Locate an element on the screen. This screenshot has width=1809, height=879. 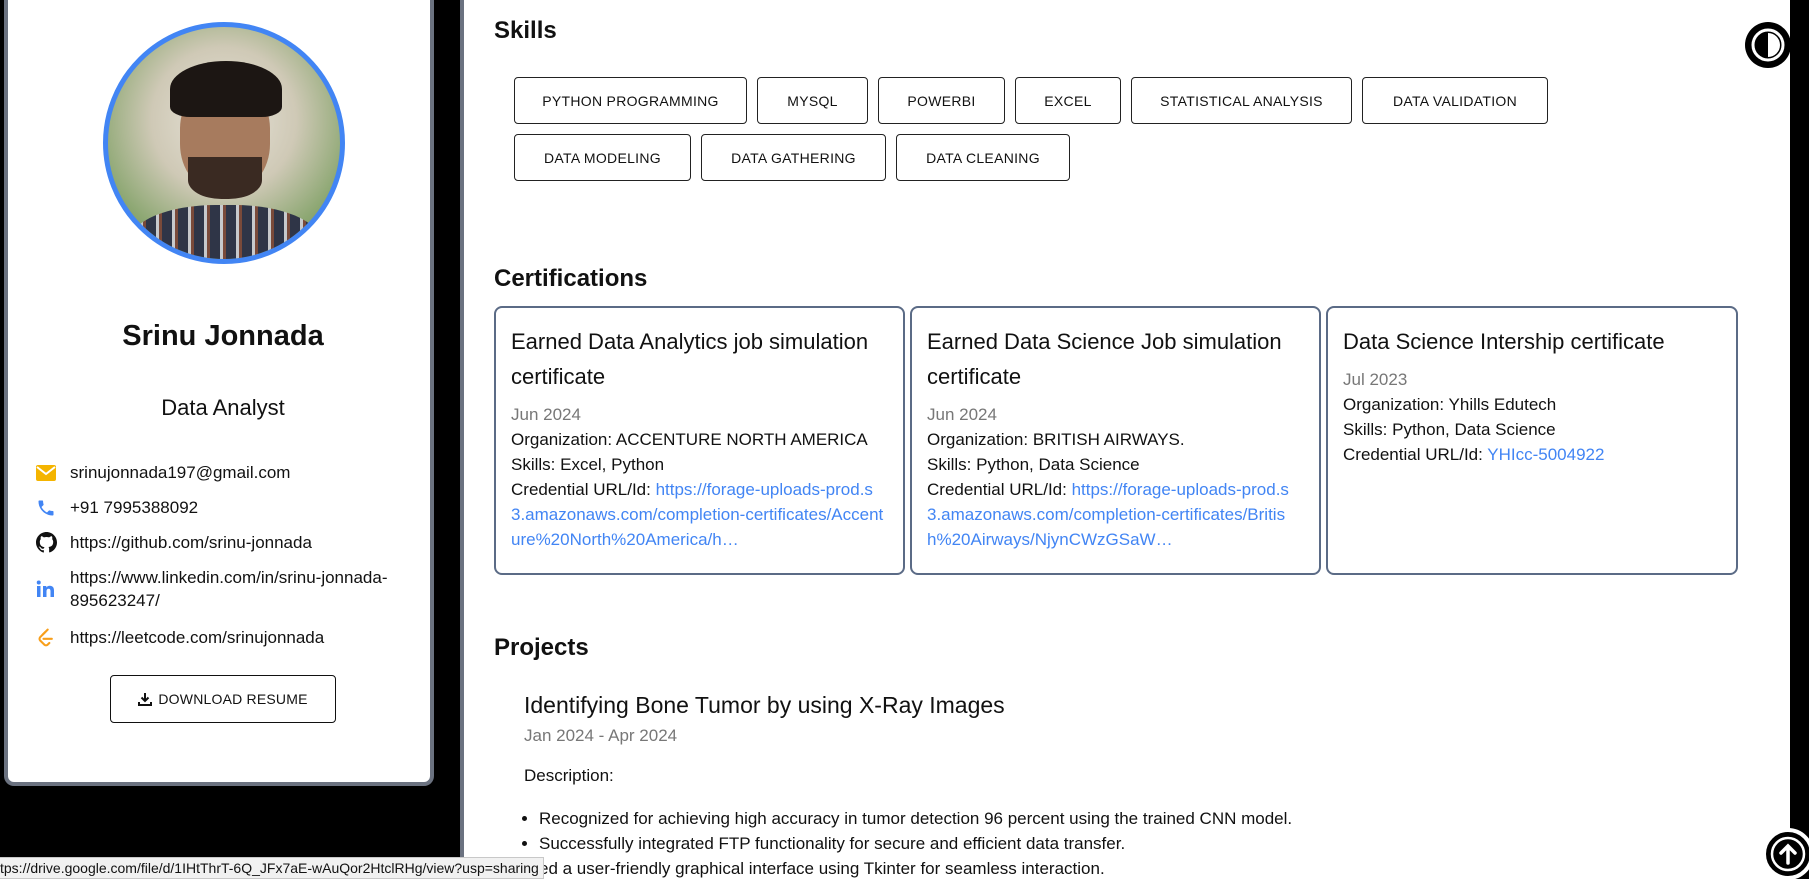
profile-name: Srinu Jonnada is located at coordinates (223, 336).